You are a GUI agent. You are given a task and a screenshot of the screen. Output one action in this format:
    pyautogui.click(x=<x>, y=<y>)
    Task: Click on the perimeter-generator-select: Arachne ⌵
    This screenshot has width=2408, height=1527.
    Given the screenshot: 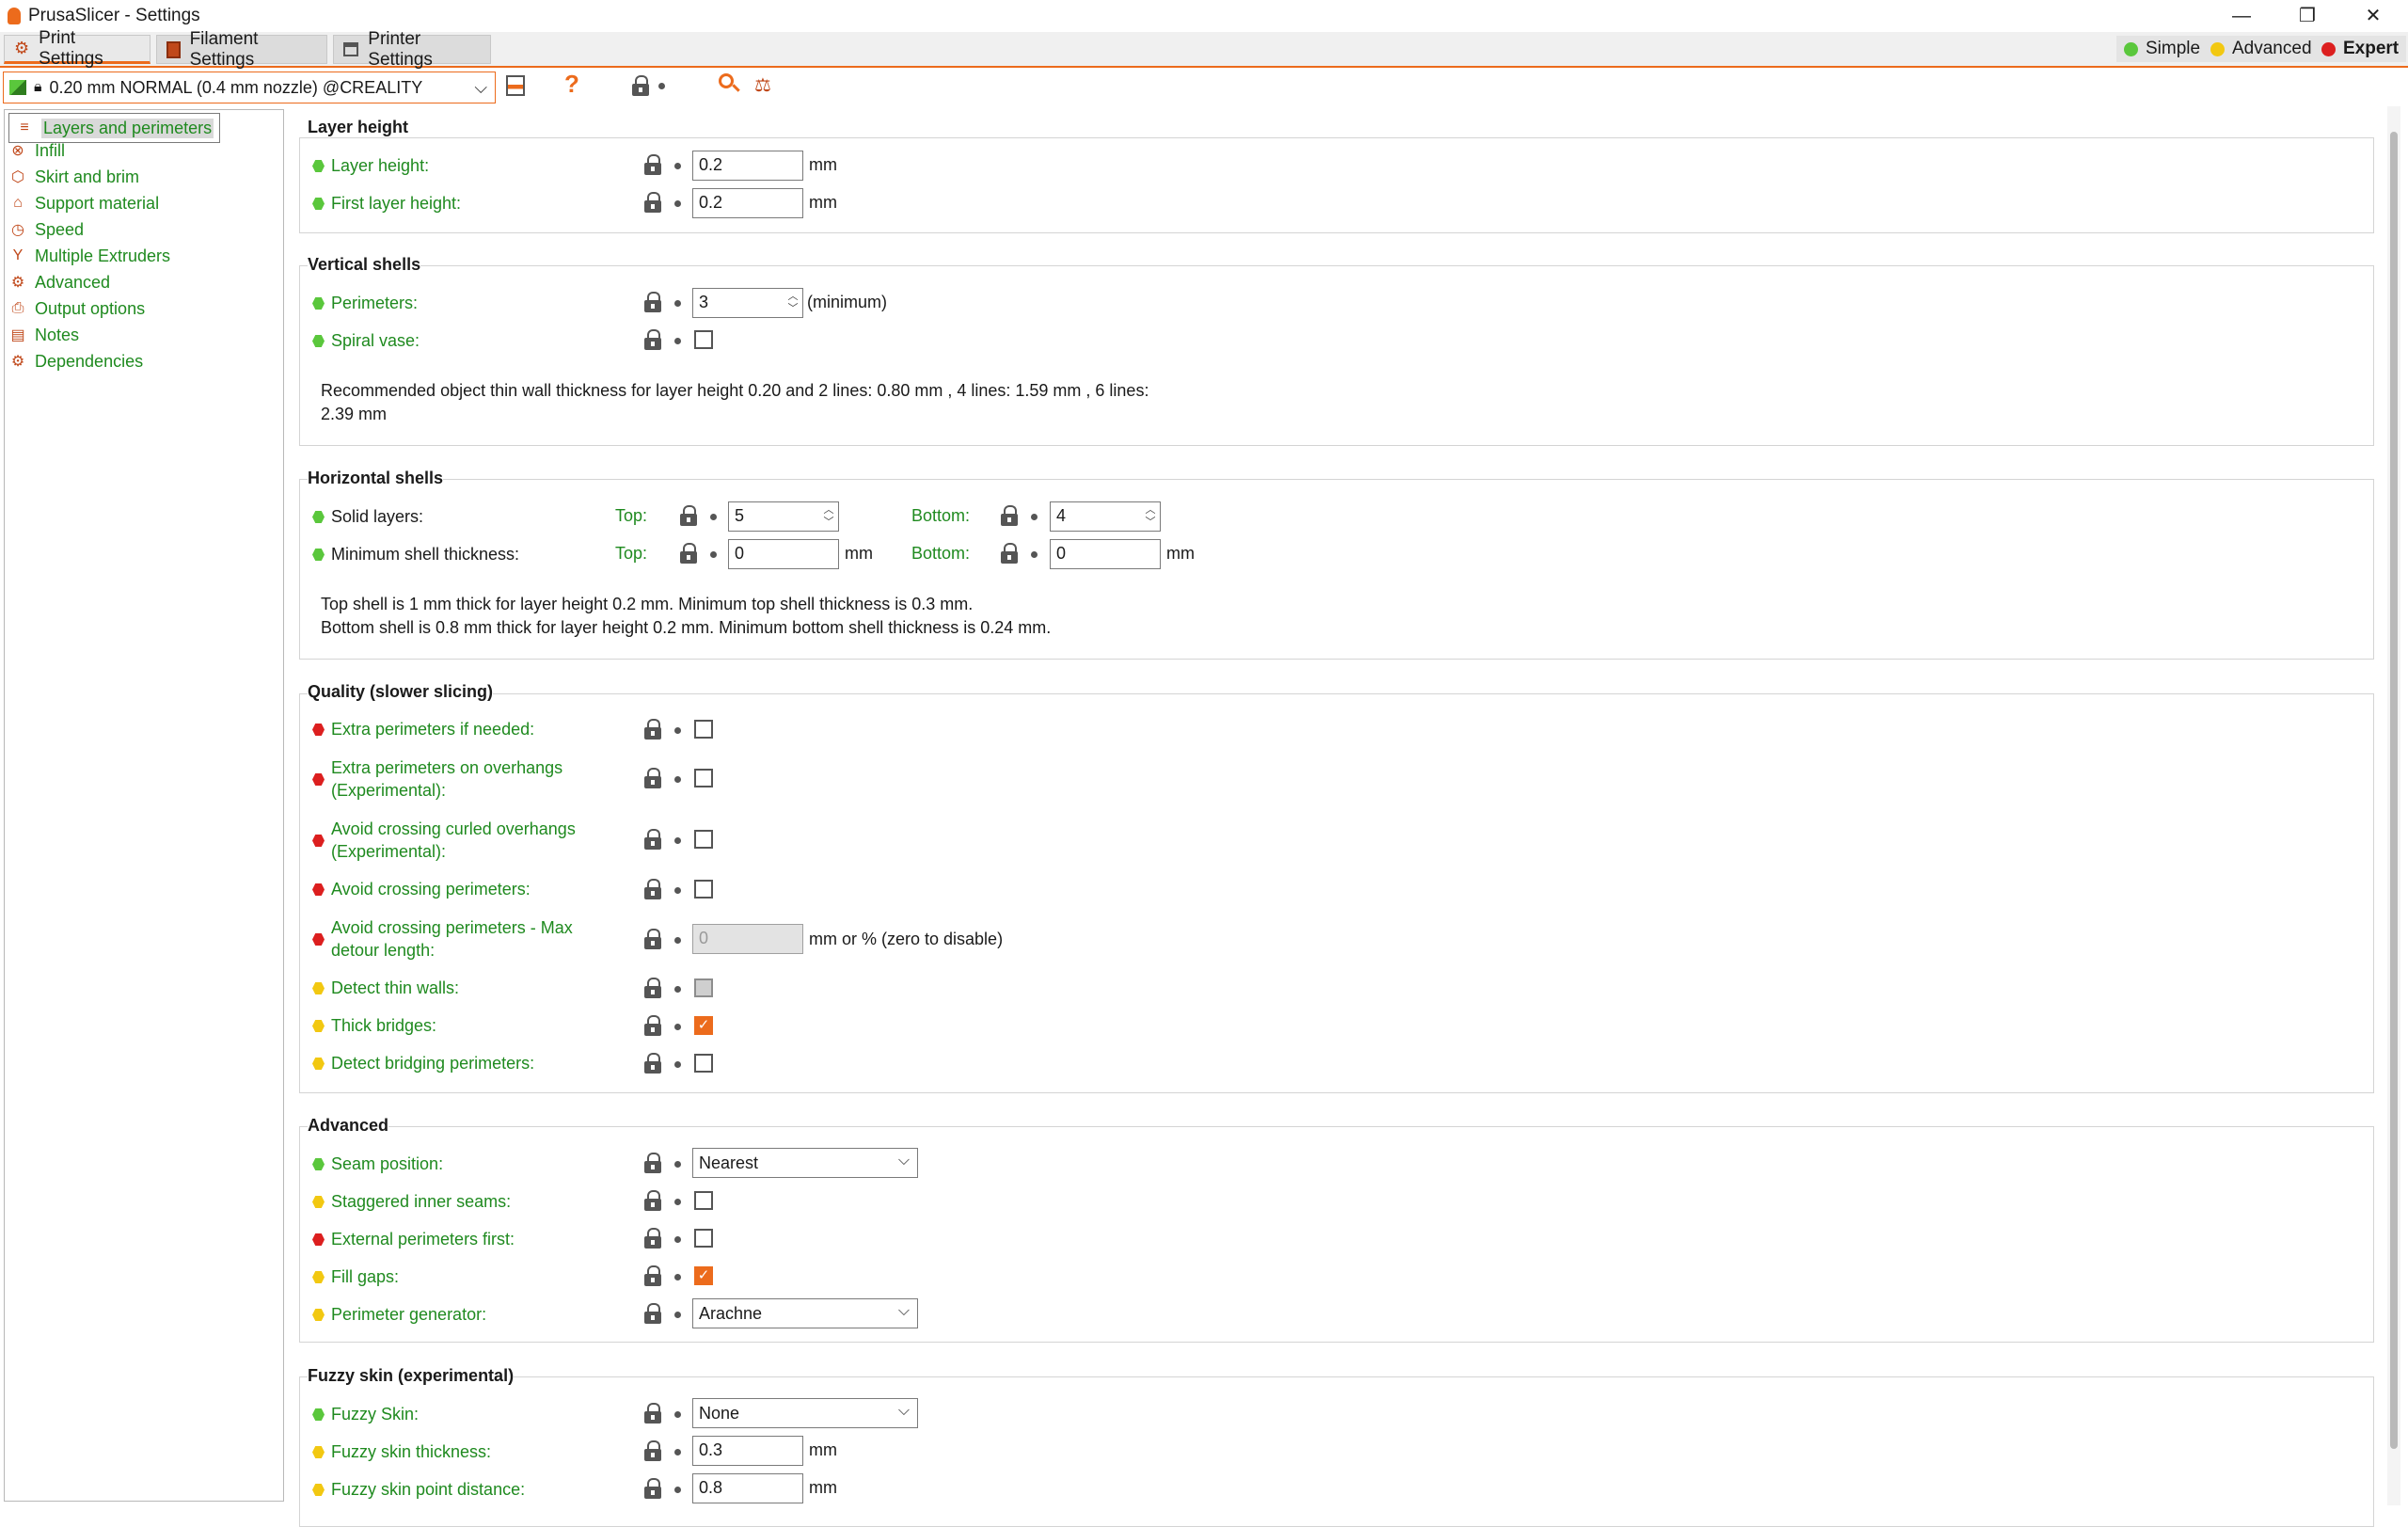 What is the action you would take?
    pyautogui.click(x=805, y=1313)
    